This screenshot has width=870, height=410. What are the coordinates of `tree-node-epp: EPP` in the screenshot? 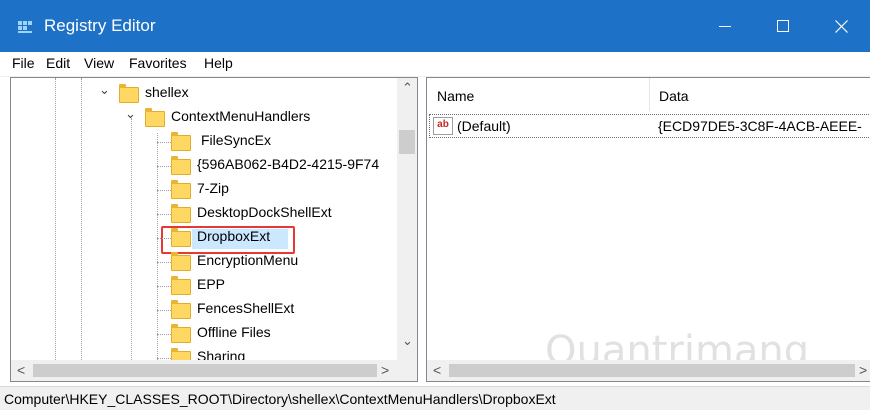 It's located at (211, 287).